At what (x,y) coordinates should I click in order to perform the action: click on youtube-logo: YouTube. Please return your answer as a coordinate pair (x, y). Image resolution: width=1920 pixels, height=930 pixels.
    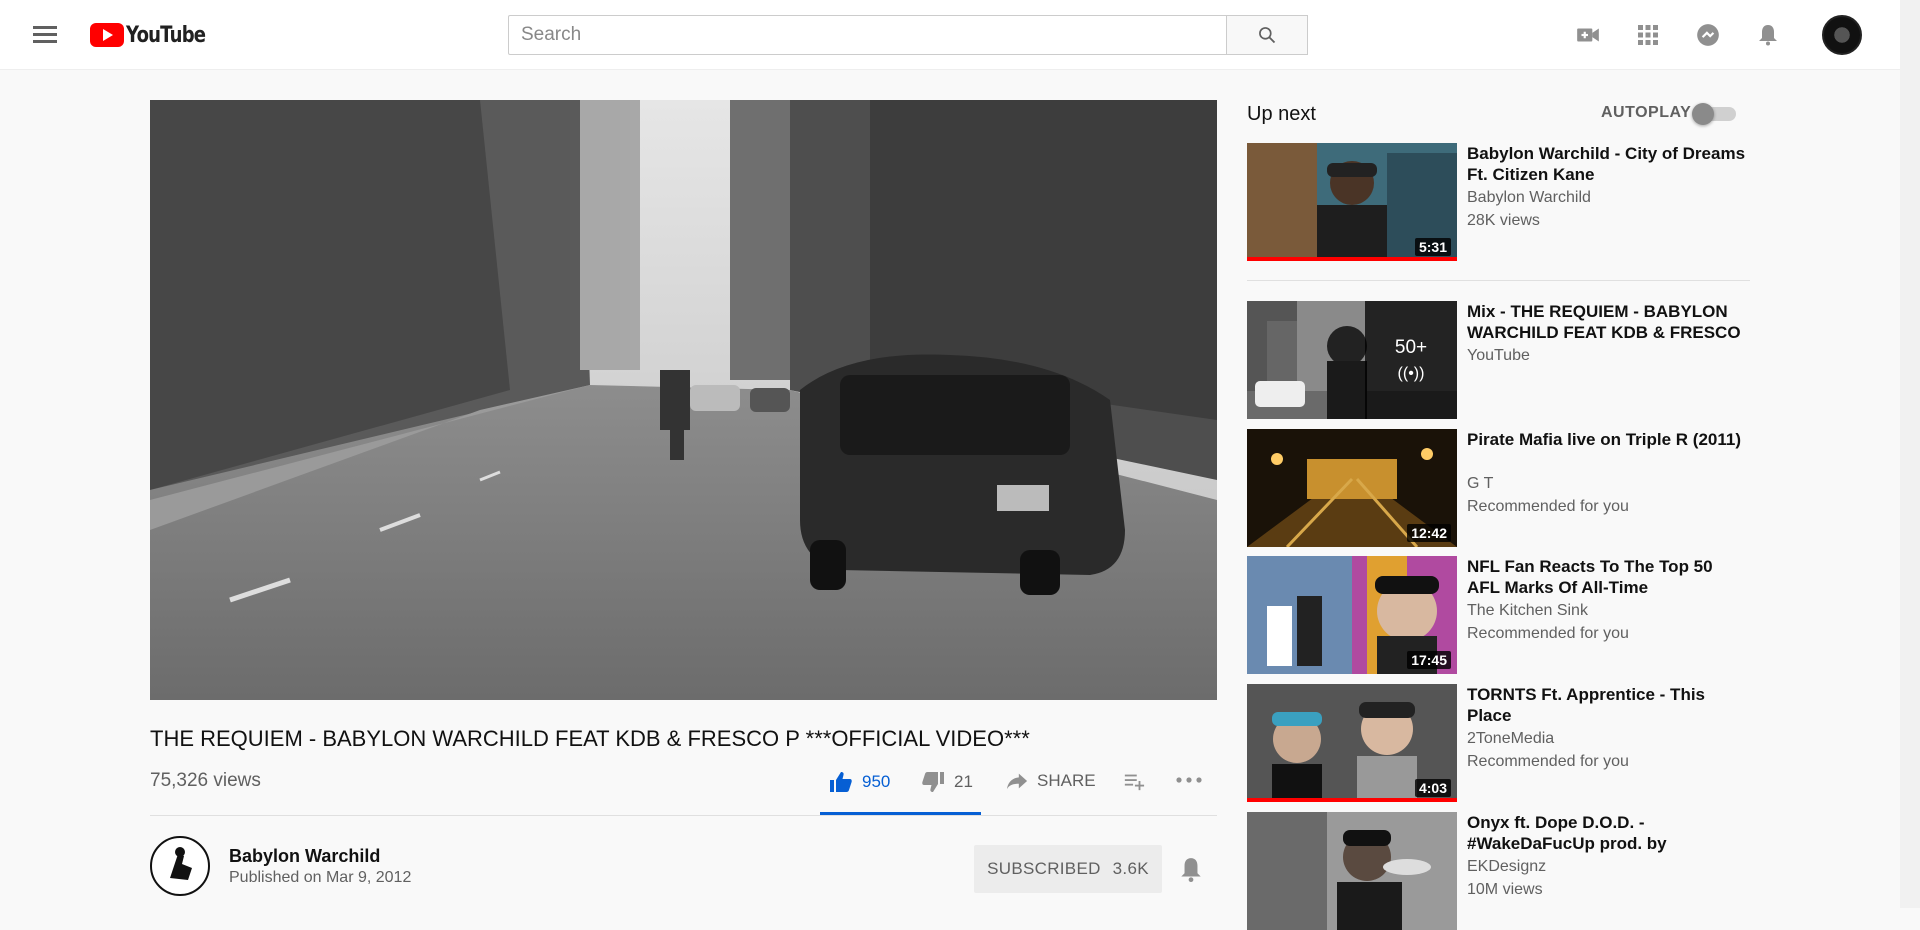
    Looking at the image, I should click on (156, 35).